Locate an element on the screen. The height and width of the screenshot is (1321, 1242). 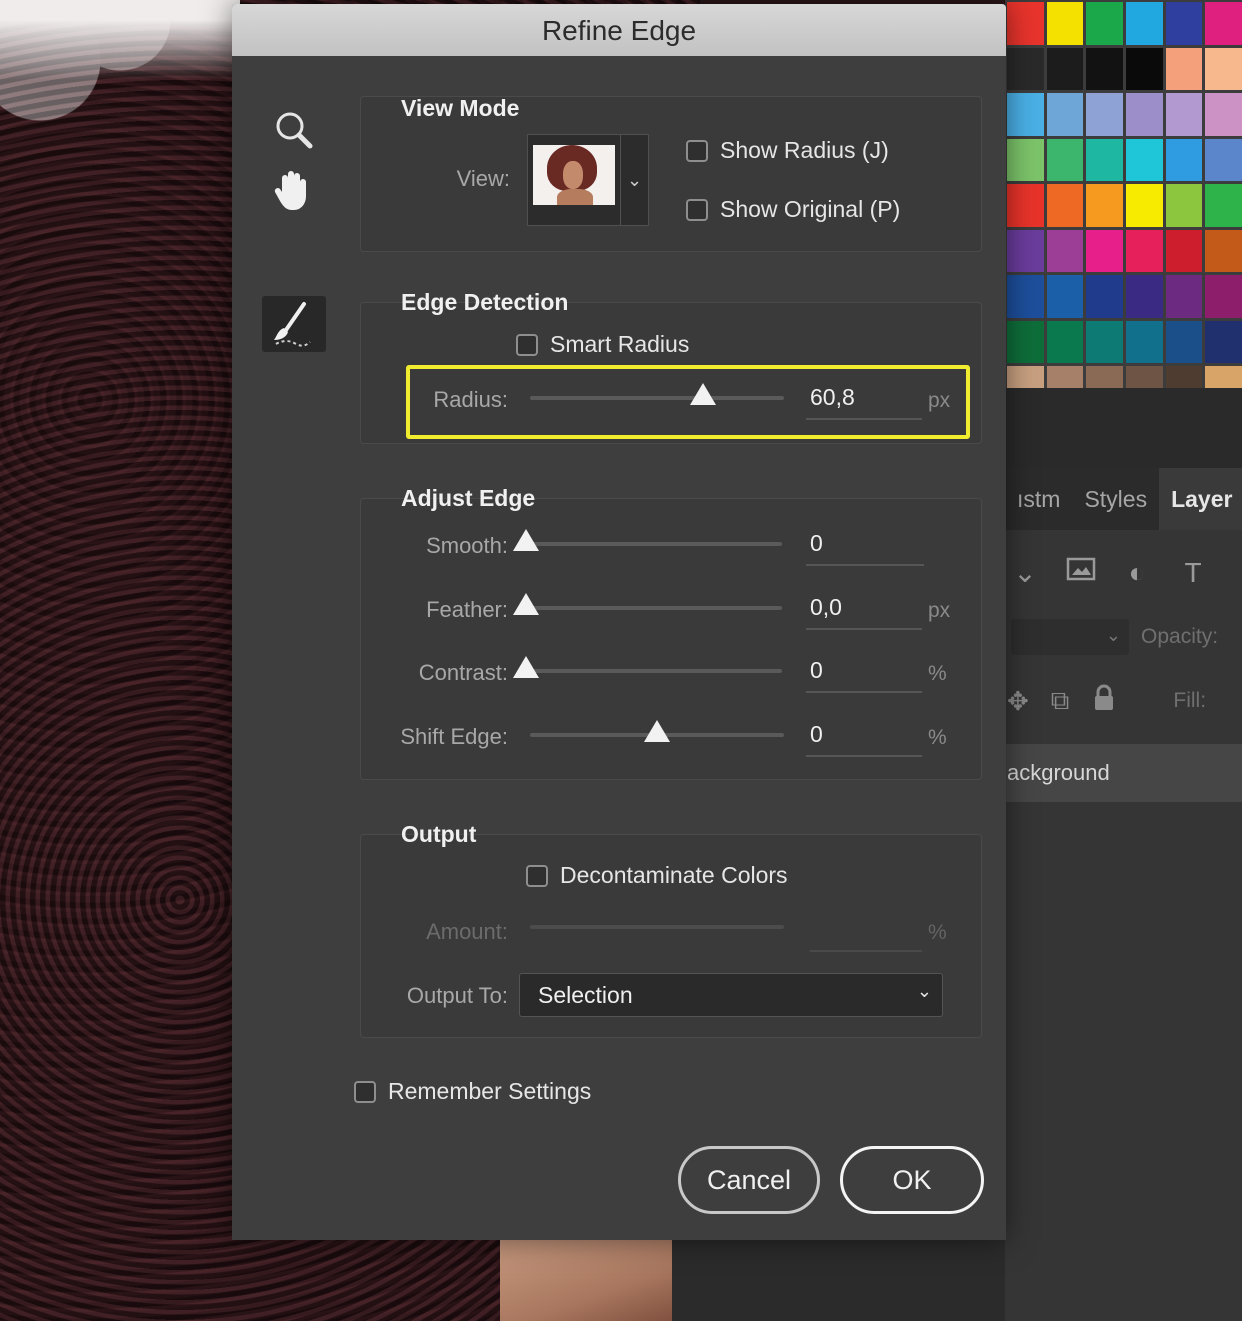
tab-histogram: ıstm is located at coordinates (1038, 499).